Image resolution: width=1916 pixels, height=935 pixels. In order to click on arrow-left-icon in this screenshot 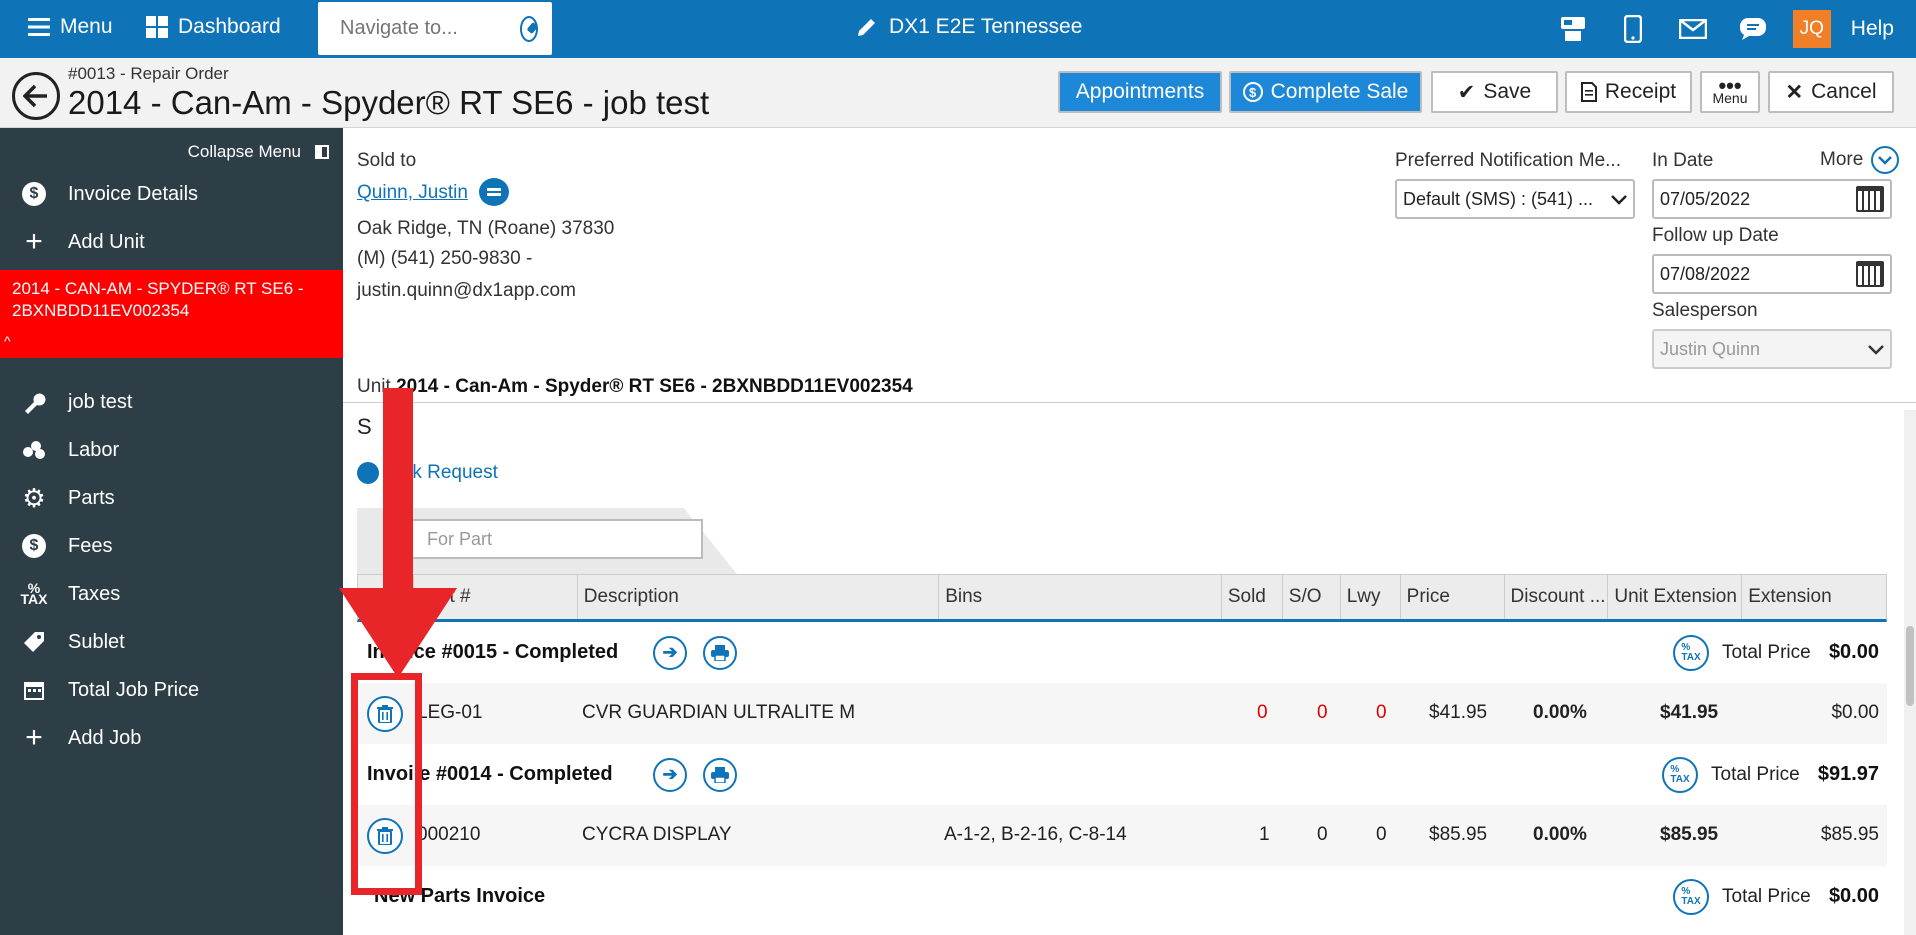, I will do `click(35, 96)`.